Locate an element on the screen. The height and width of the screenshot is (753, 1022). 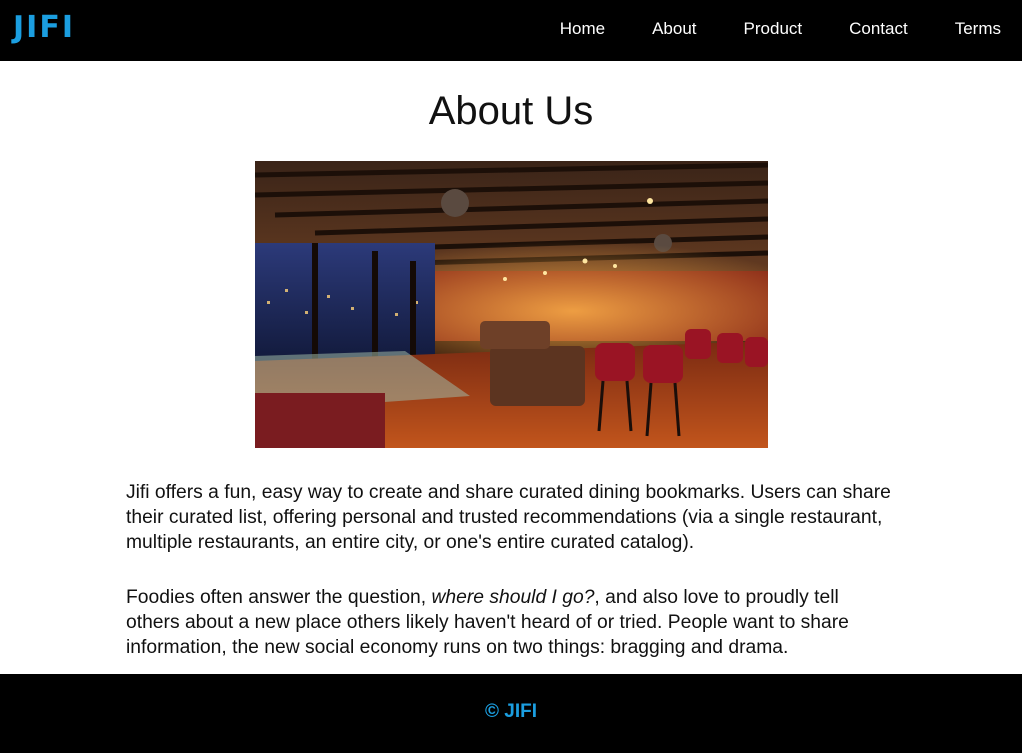
footer: © JIFI is located at coordinates (511, 713).